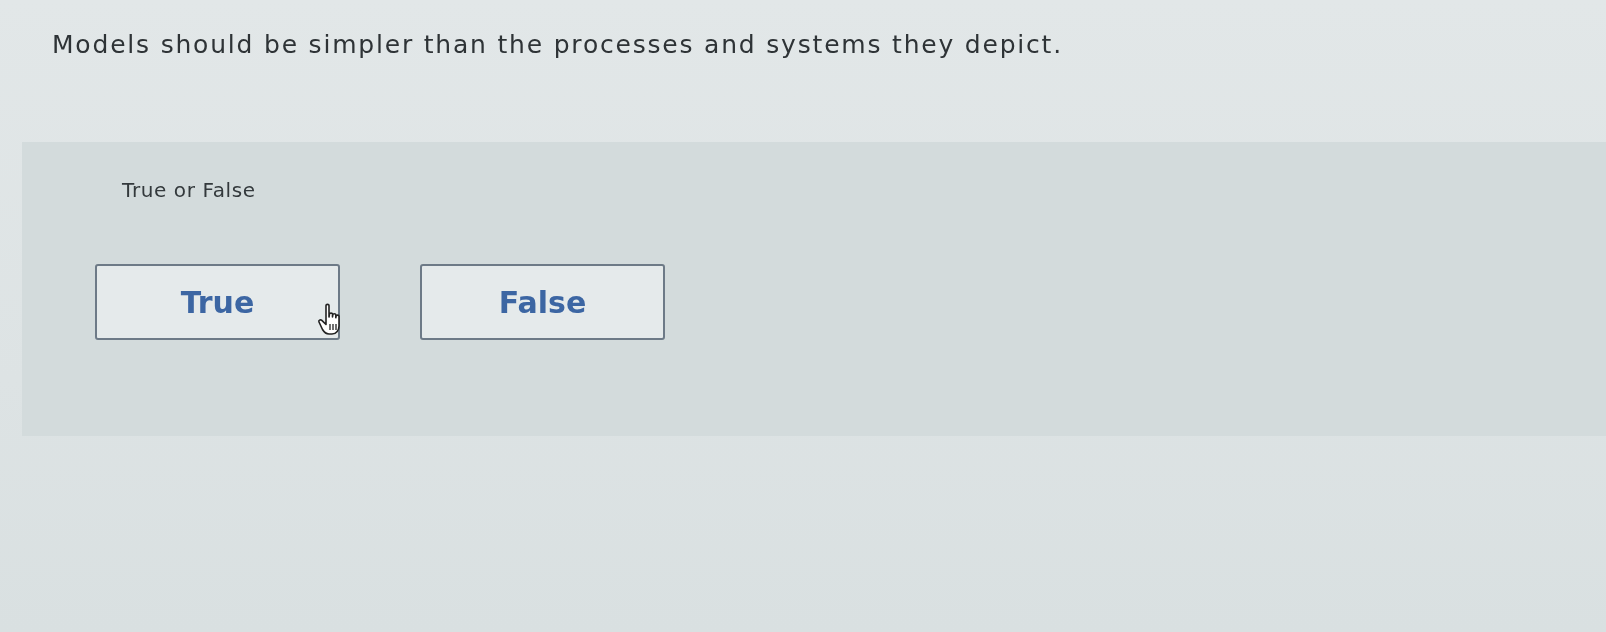 This screenshot has width=1606, height=632. What do you see at coordinates (542, 302) in the screenshot?
I see `answer-option-button: False` at bounding box center [542, 302].